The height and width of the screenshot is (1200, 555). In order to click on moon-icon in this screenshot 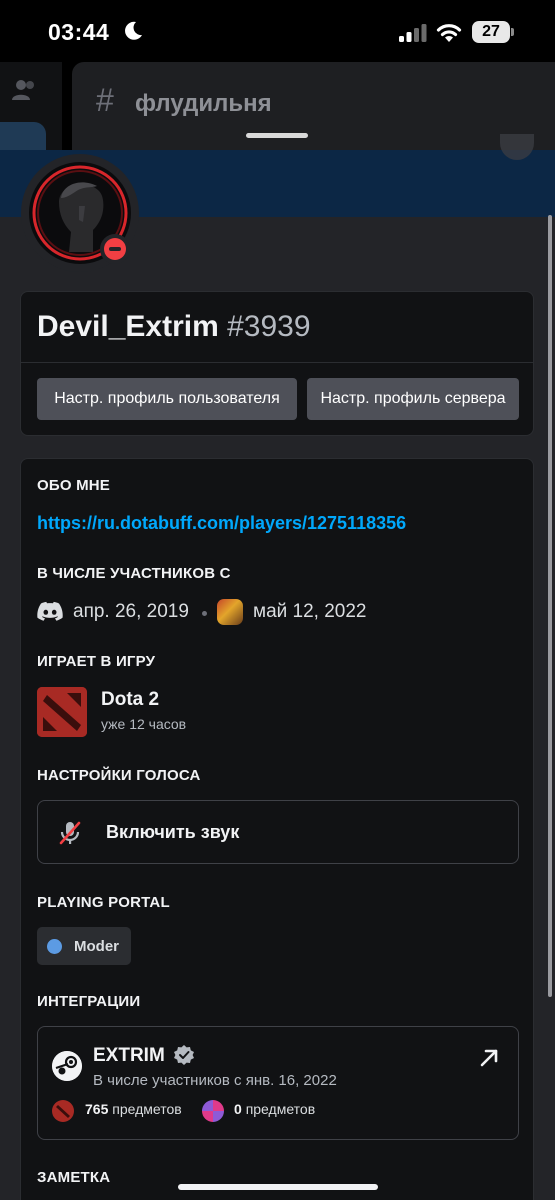, I will do `click(133, 30)`.